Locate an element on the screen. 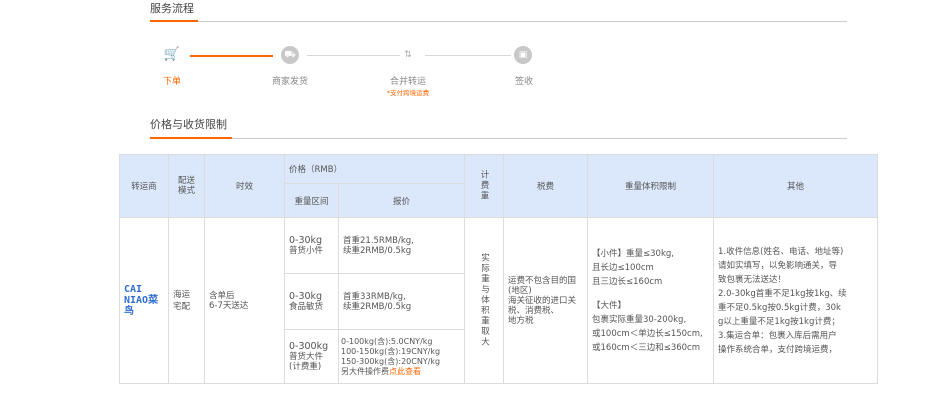  step-label-ship: 商家发货 is located at coordinates (289, 82).